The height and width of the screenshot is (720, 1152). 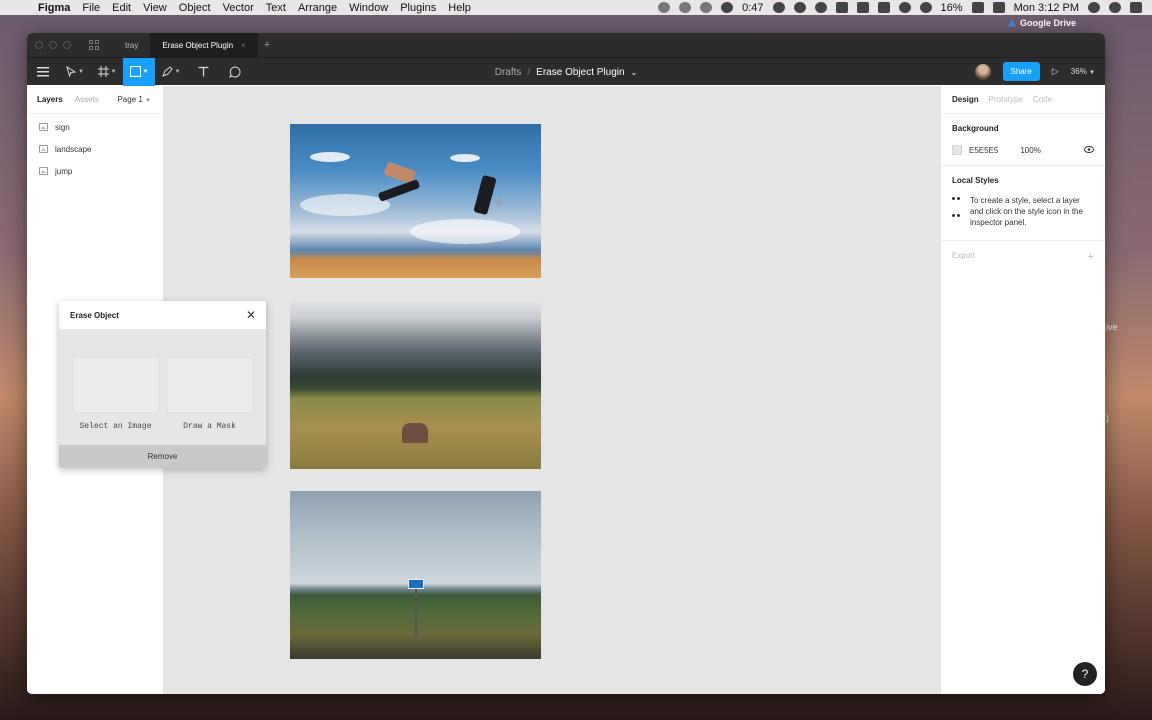 What do you see at coordinates (199, 8) in the screenshot?
I see `menu-object: Object` at bounding box center [199, 8].